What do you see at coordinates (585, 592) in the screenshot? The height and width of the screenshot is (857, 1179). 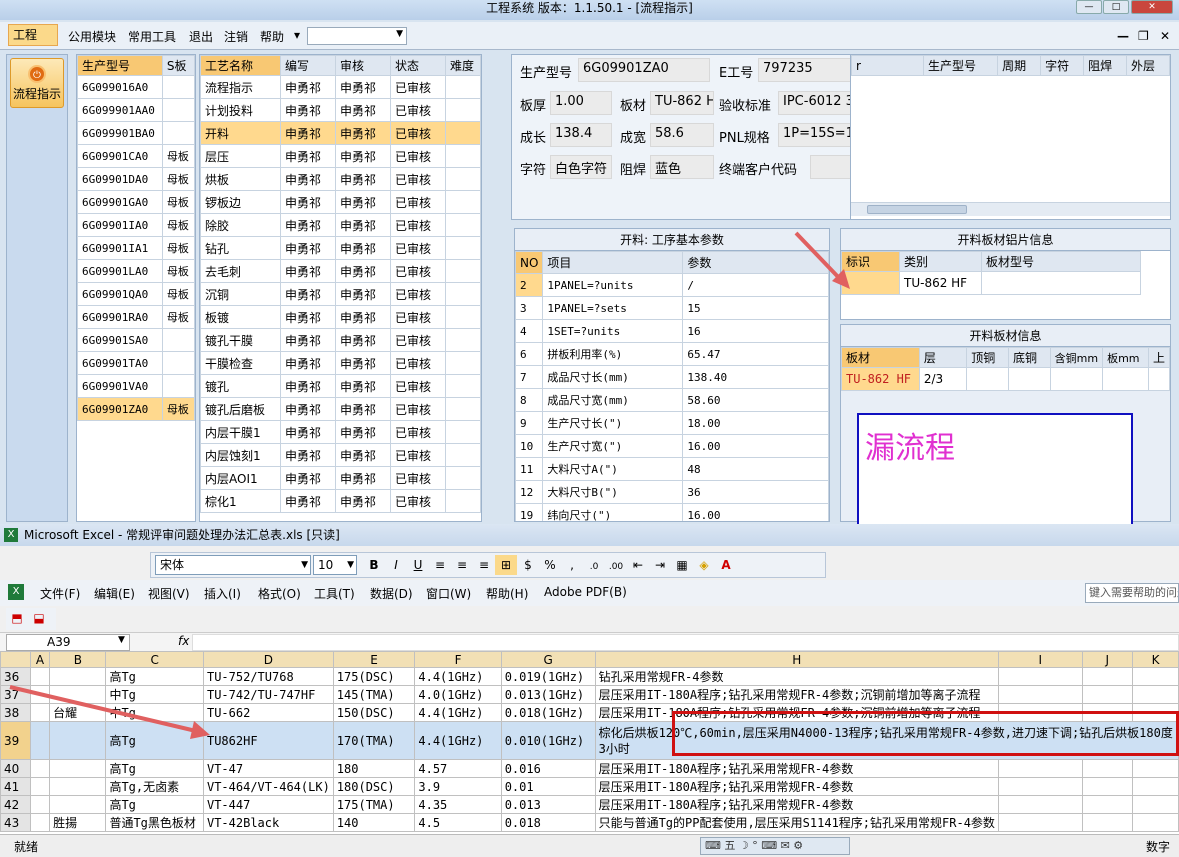 I see `menu-adobe-pdf: Adobe PDF(B)` at bounding box center [585, 592].